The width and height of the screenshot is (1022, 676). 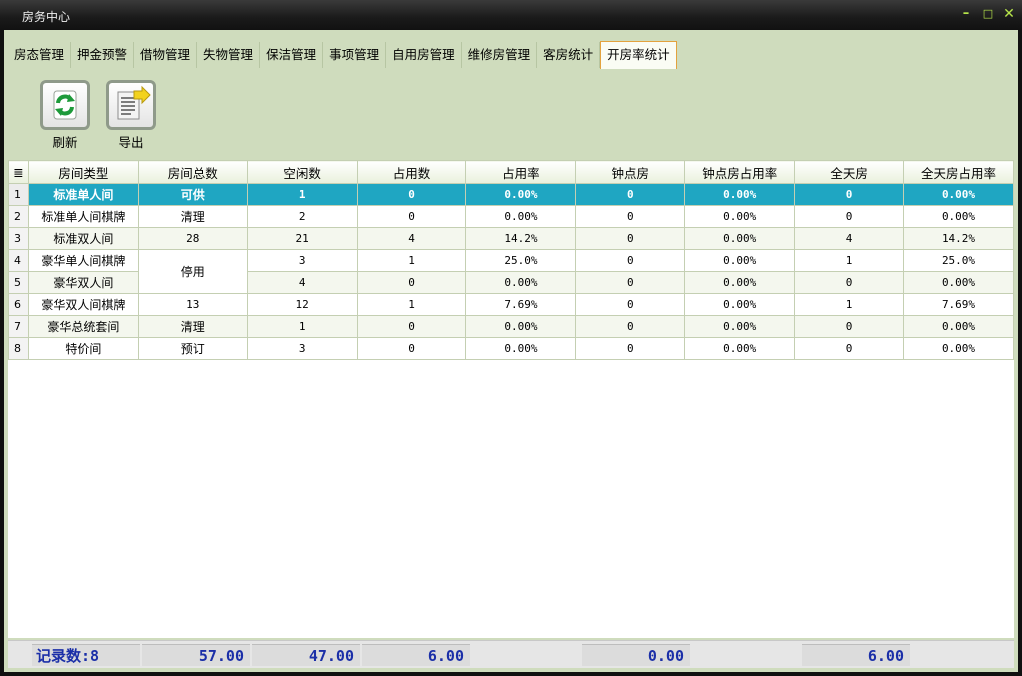 I want to click on cell-room-type: 豪华双人间棋牌, so click(x=83, y=304).